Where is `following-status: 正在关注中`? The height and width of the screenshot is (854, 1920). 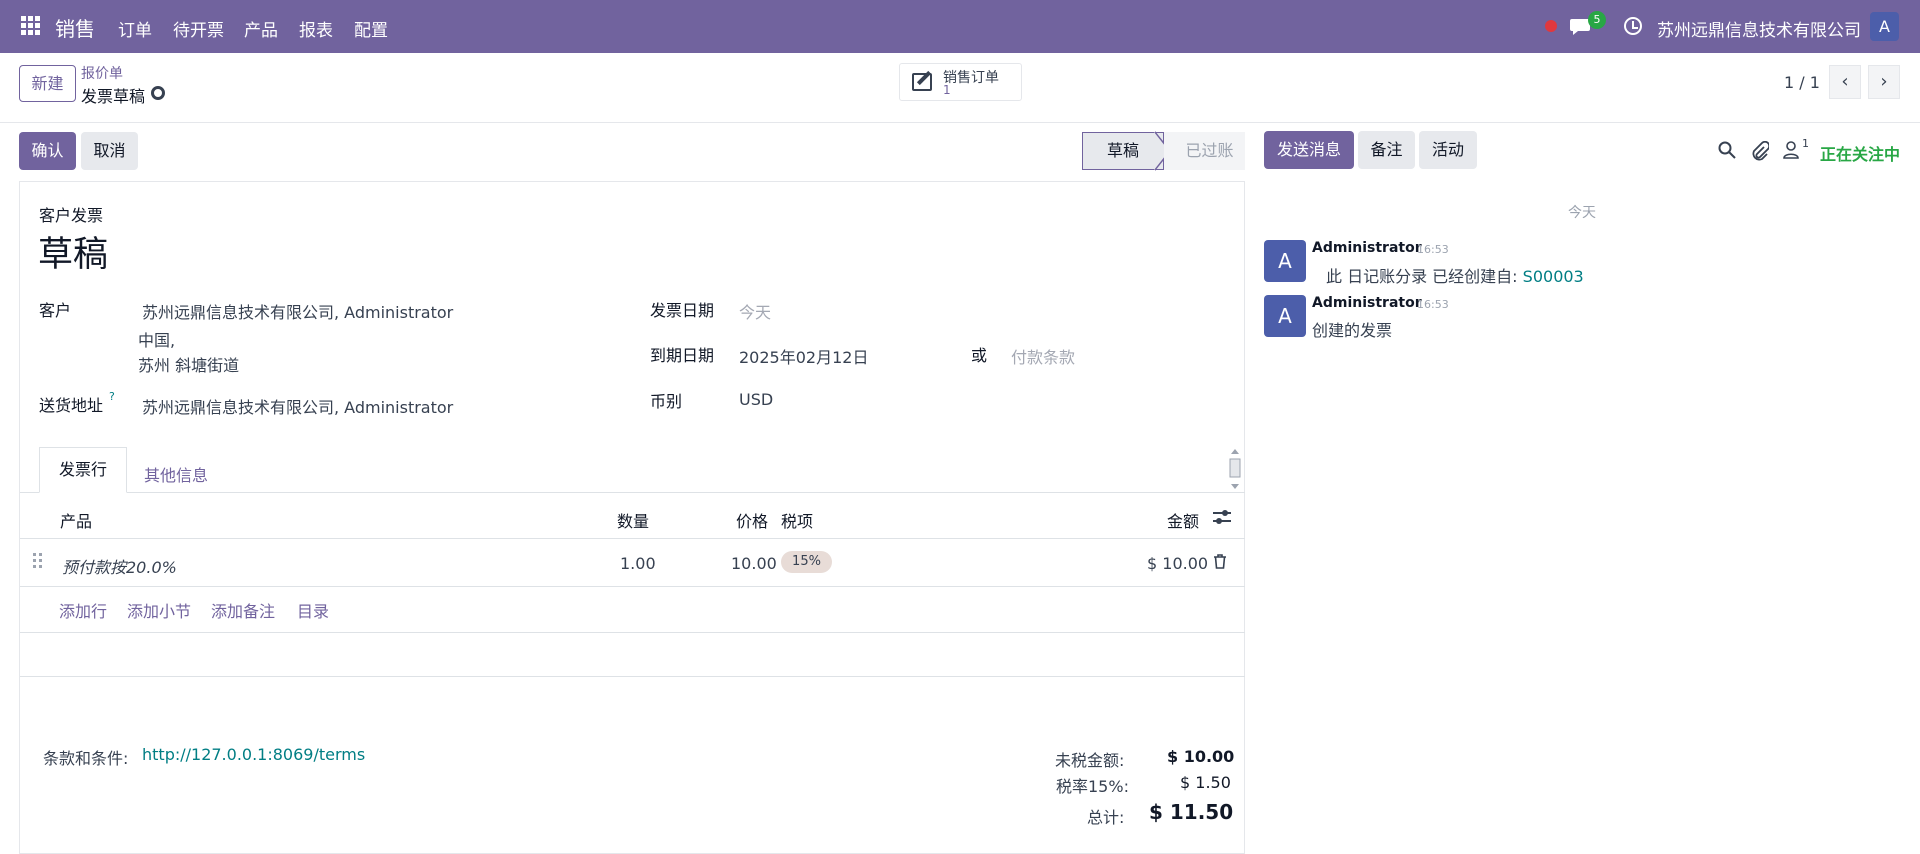
following-status: 正在关注中 is located at coordinates (1860, 153).